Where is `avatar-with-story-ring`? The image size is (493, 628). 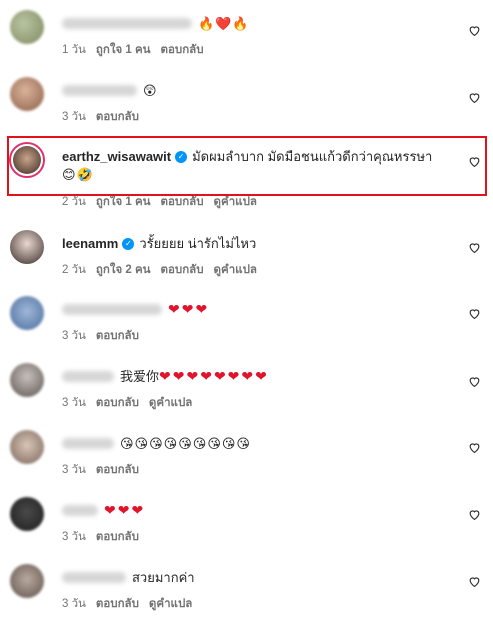
avatar-with-story-ring is located at coordinates (27, 160).